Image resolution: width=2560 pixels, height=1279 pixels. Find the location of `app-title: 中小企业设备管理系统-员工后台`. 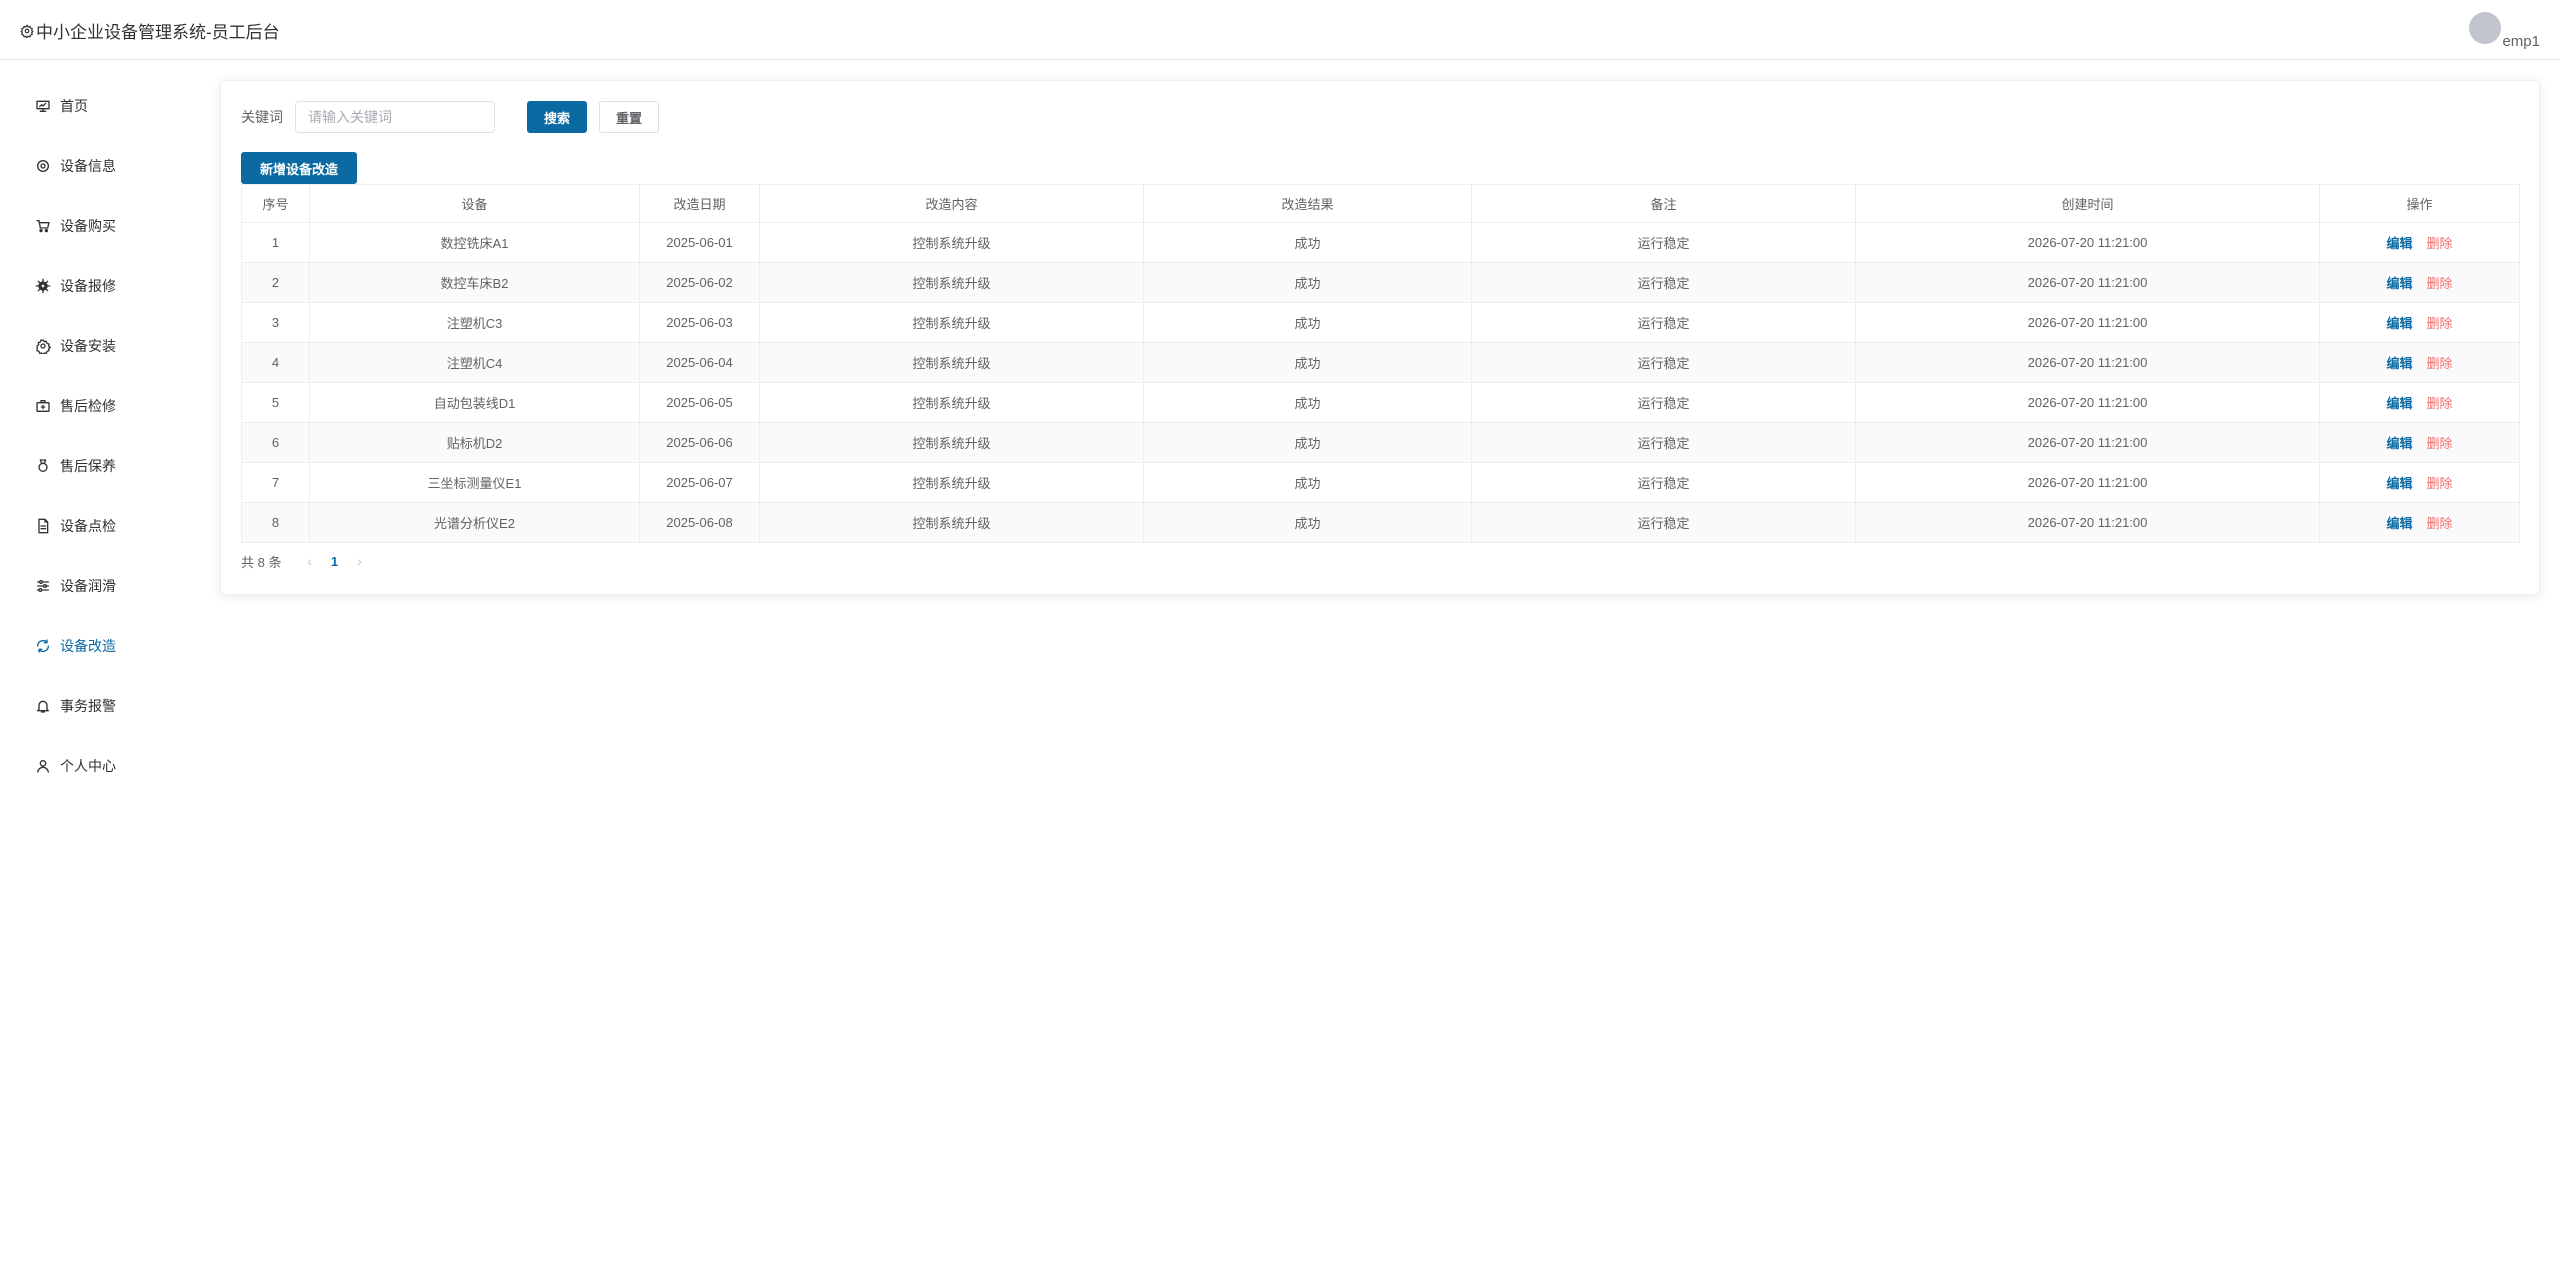

app-title: 中小企业设备管理系统-员工后台 is located at coordinates (150, 30).